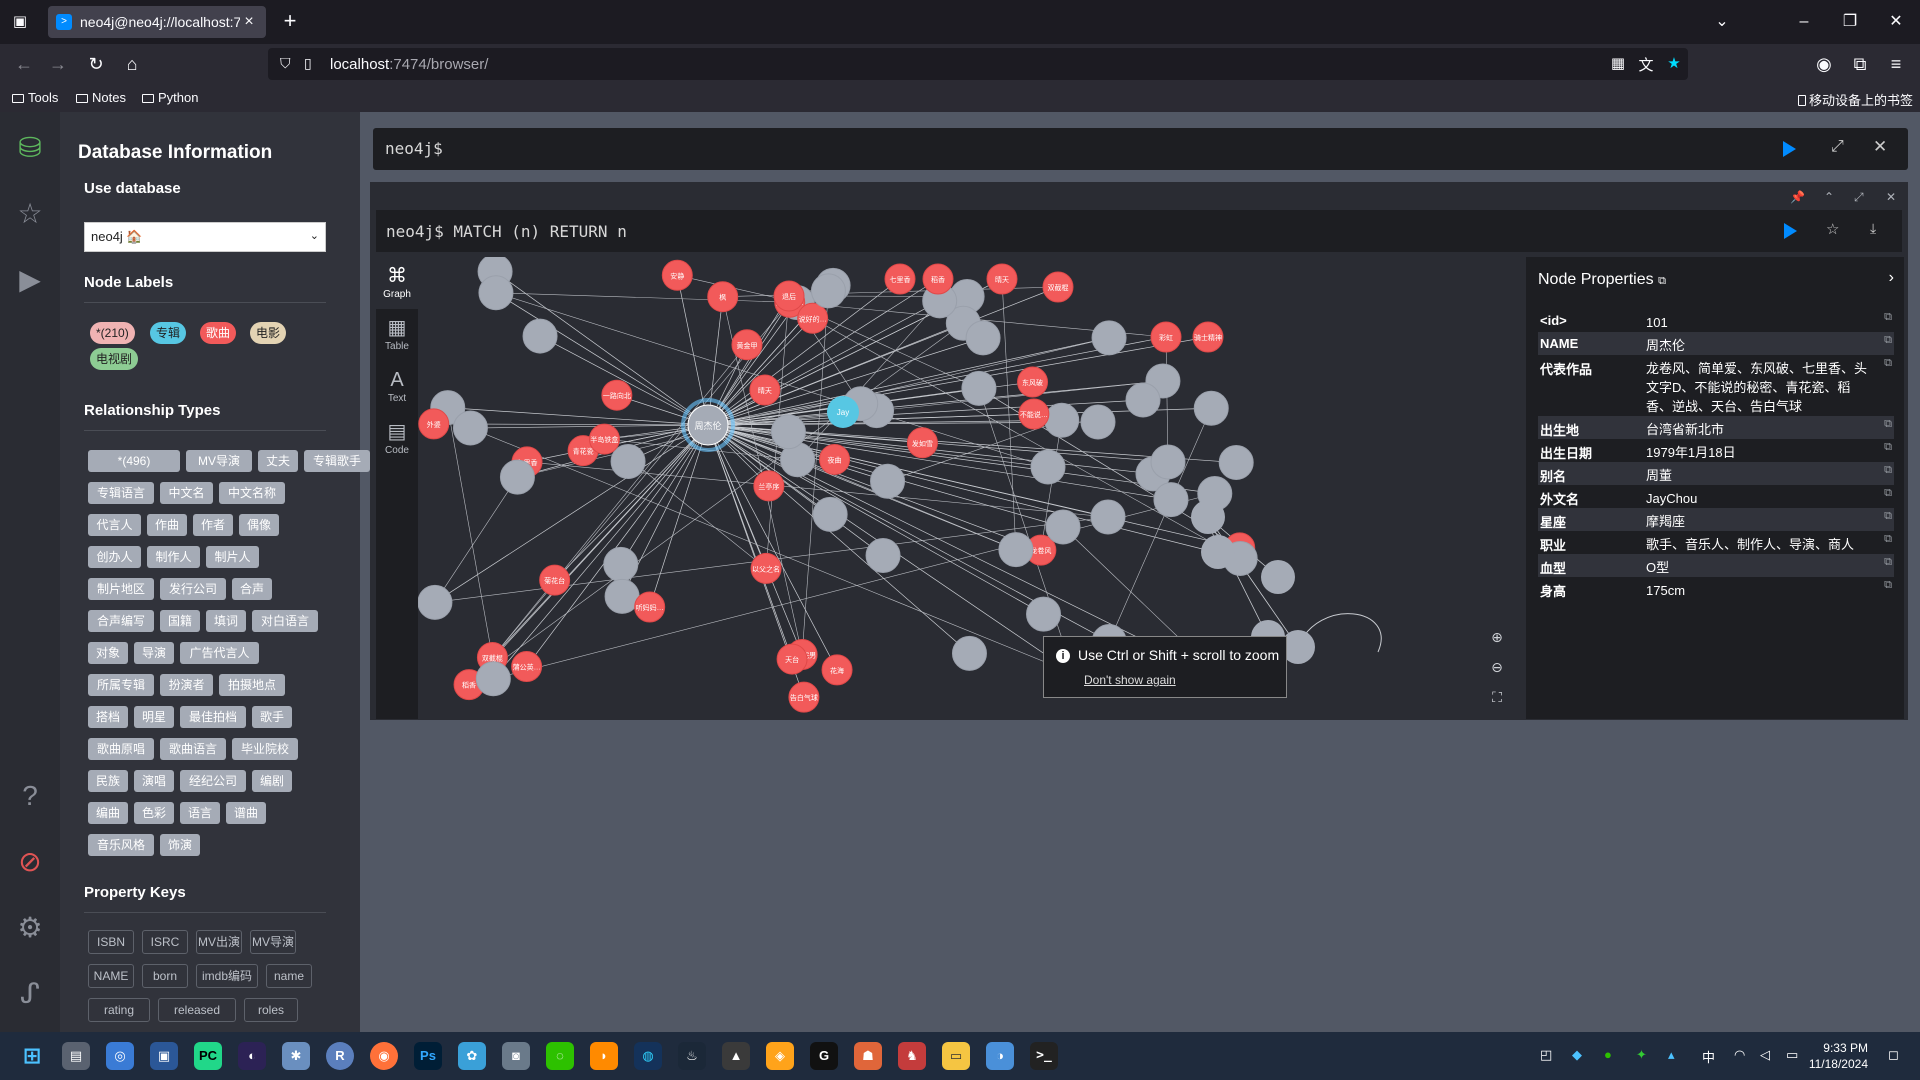 This screenshot has height=1080, width=1920. What do you see at coordinates (337, 461) in the screenshot?
I see `relationship-type-tag: 专辑歌手` at bounding box center [337, 461].